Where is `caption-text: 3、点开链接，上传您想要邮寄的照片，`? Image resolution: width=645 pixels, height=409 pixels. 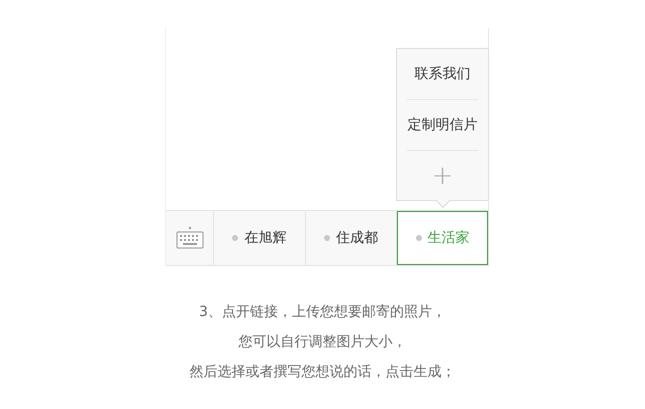
caption-text: 3、点开链接，上传您想要邮寄的照片， is located at coordinates (322, 312).